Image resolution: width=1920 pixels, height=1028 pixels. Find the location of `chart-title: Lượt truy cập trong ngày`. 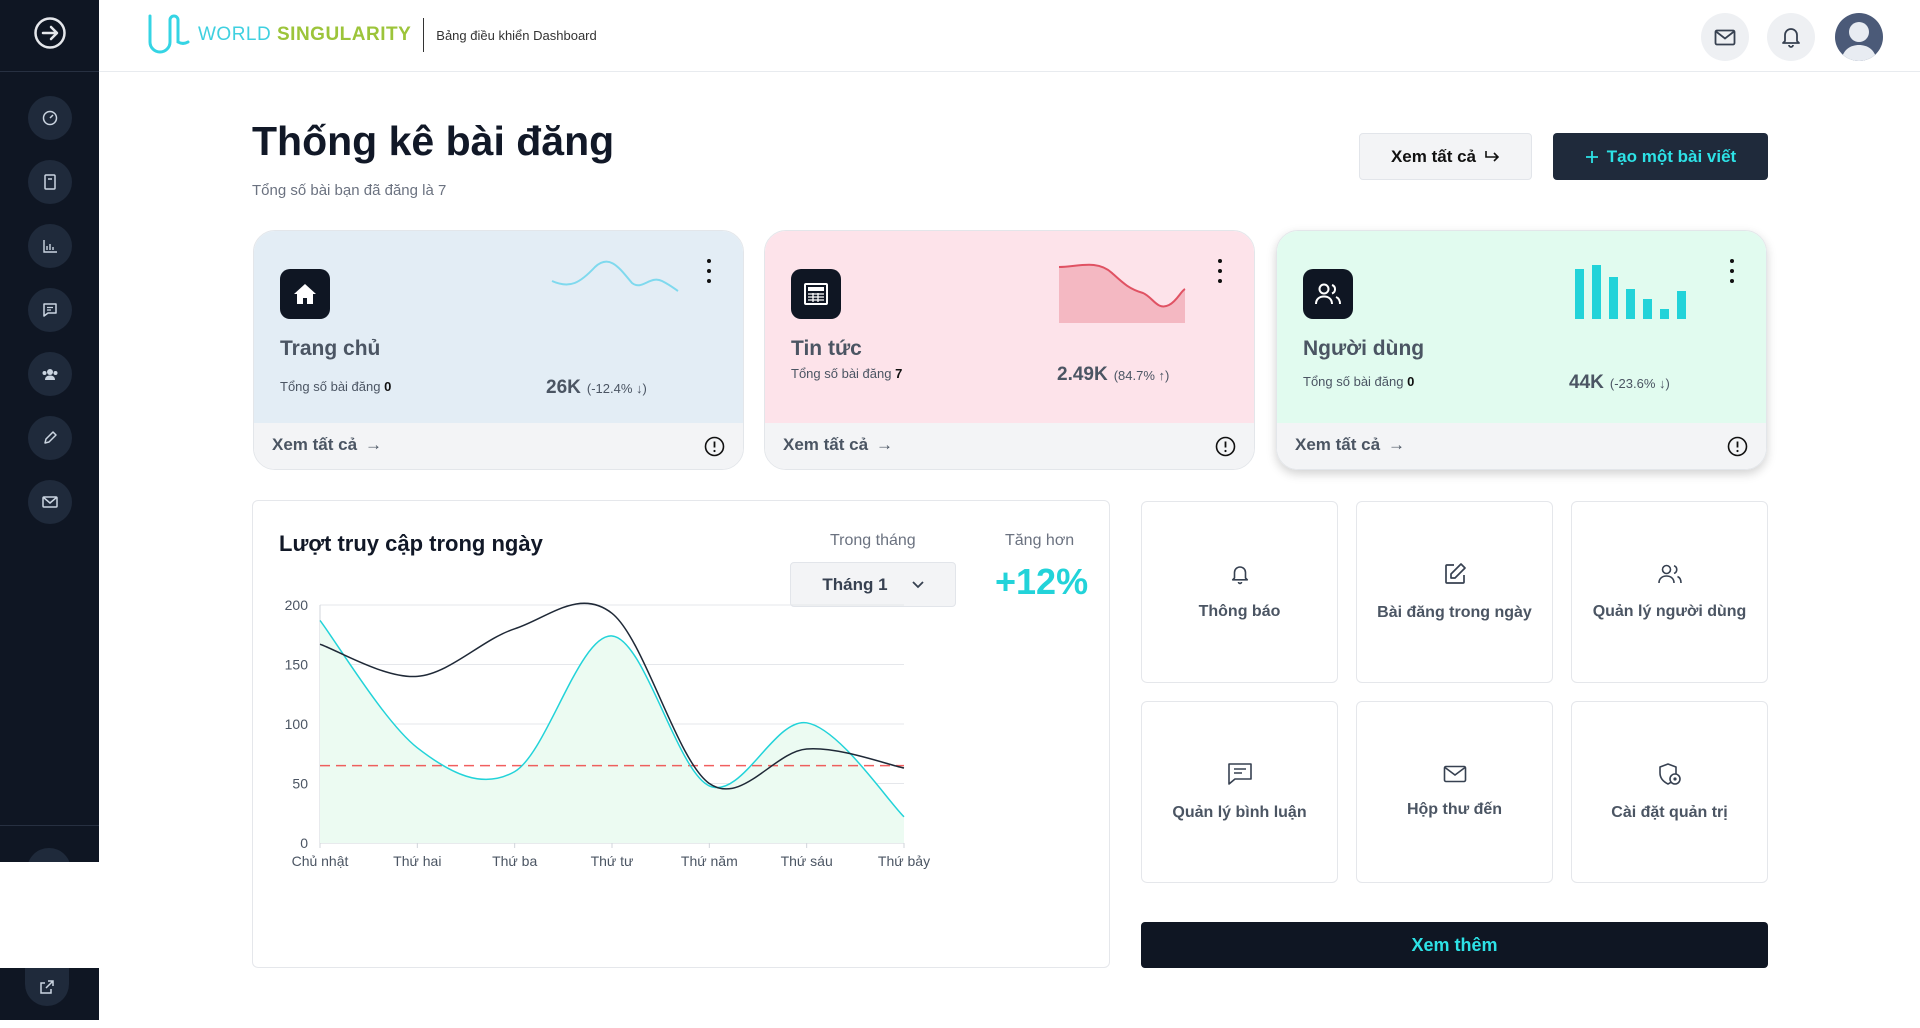

chart-title: Lượt truy cập trong ngày is located at coordinates (411, 543).